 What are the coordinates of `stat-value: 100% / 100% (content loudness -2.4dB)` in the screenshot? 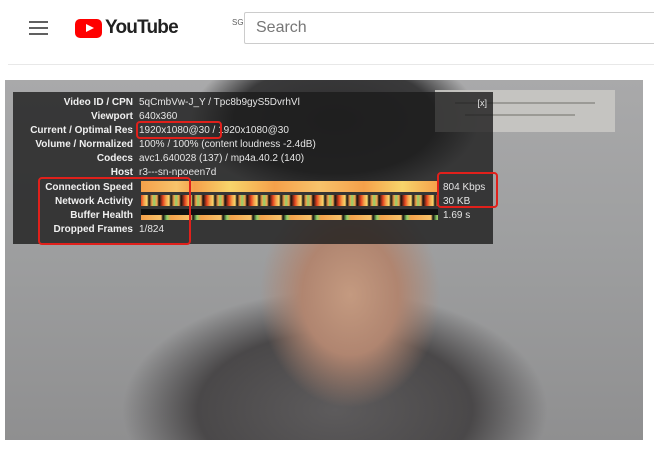 It's located at (227, 144).